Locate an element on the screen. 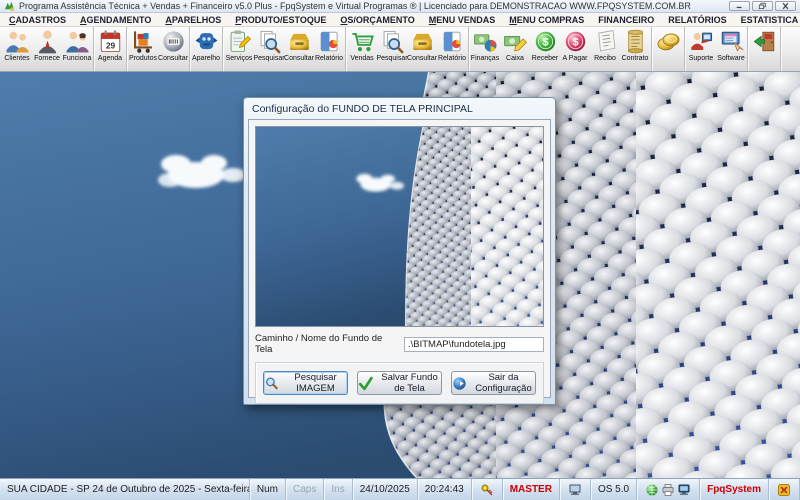 The image size is (800, 500). minimize-icon is located at coordinates (739, 7).